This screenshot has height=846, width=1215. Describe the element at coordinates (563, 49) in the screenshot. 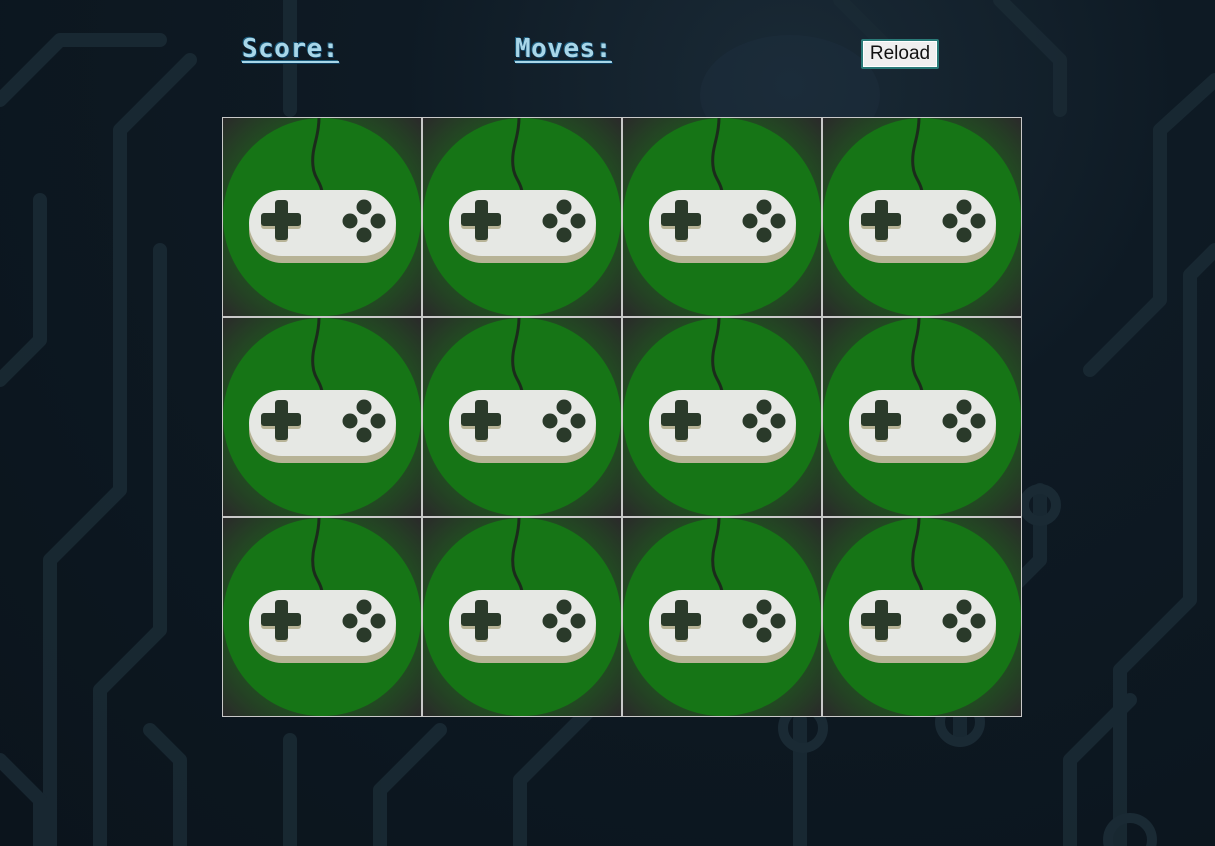

I see `moves-label: Moves:` at that location.